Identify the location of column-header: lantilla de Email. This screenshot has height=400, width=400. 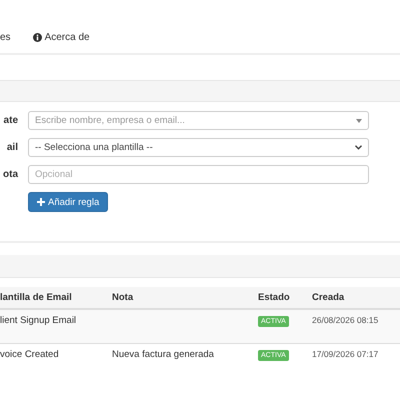
(56, 298).